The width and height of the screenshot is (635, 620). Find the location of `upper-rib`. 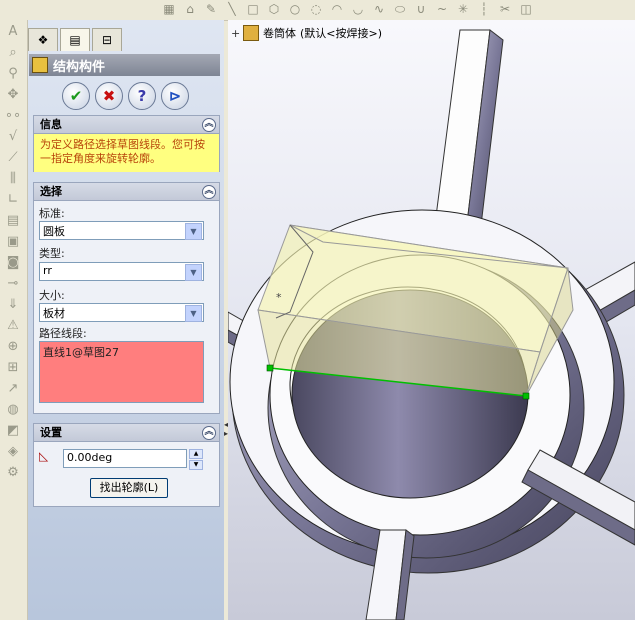

upper-rib is located at coordinates (468, 132).